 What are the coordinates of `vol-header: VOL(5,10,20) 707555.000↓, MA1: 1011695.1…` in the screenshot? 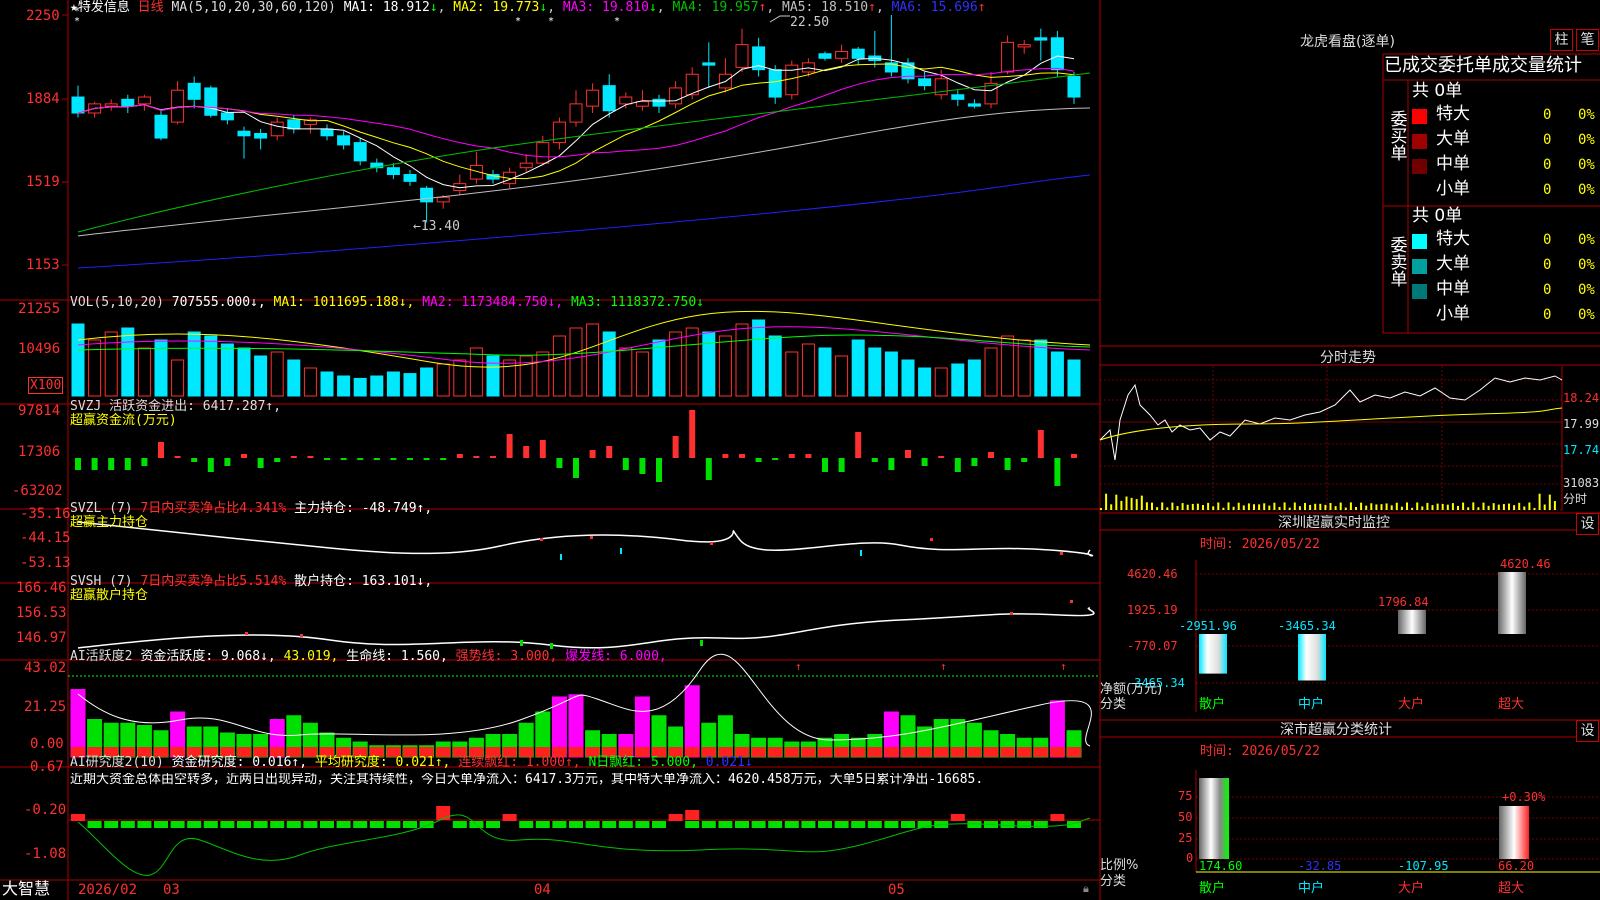 It's located at (387, 302).